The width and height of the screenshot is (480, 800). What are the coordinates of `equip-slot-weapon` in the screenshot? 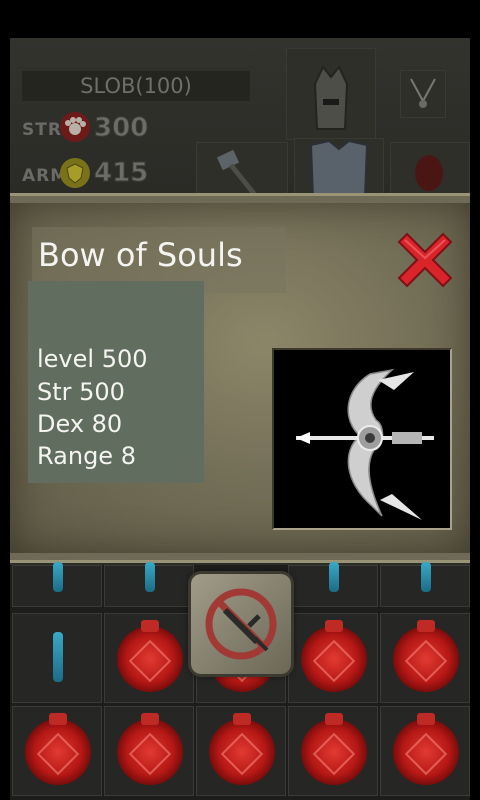 It's located at (242, 169).